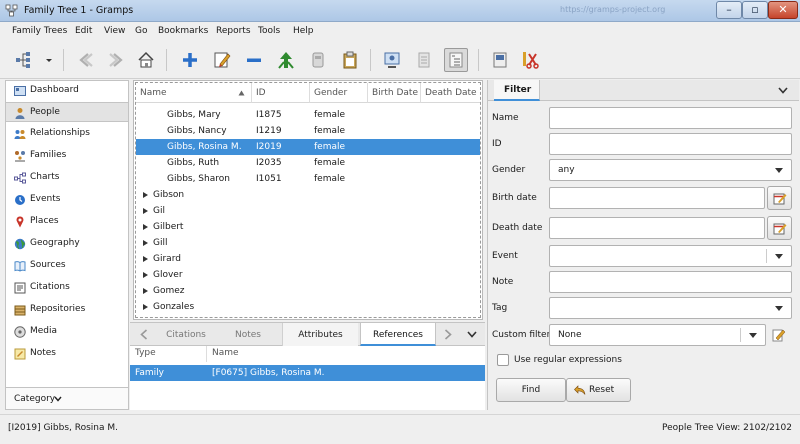  Describe the element at coordinates (500, 60) in the screenshot. I see `sidebar-toggle-icon` at that location.